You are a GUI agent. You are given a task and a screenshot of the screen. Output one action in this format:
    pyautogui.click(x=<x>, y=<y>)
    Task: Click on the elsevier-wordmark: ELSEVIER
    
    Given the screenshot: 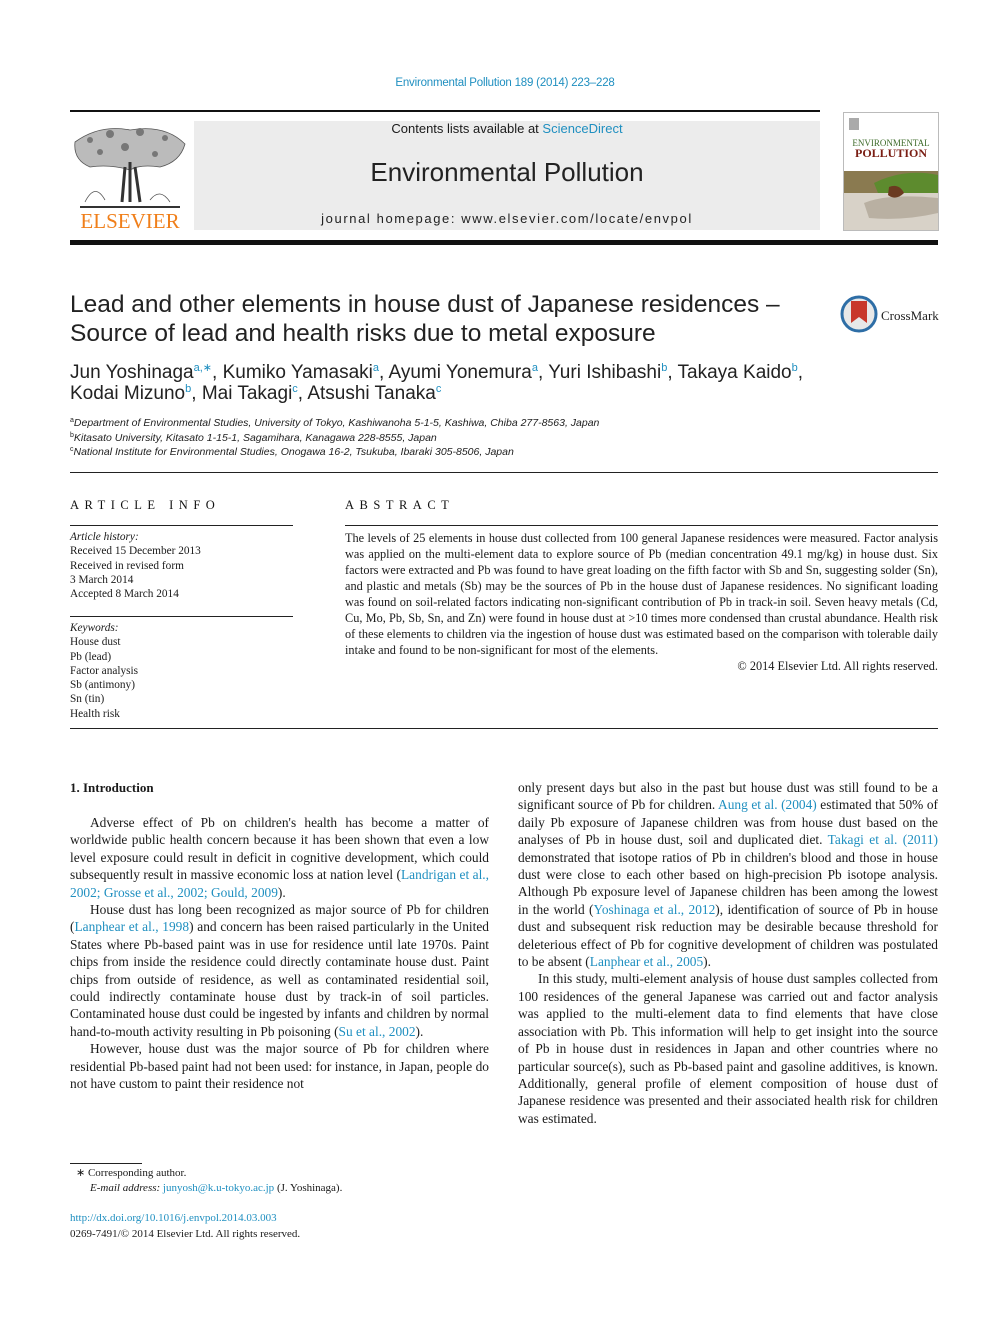 What is the action you would take?
    pyautogui.click(x=130, y=221)
    